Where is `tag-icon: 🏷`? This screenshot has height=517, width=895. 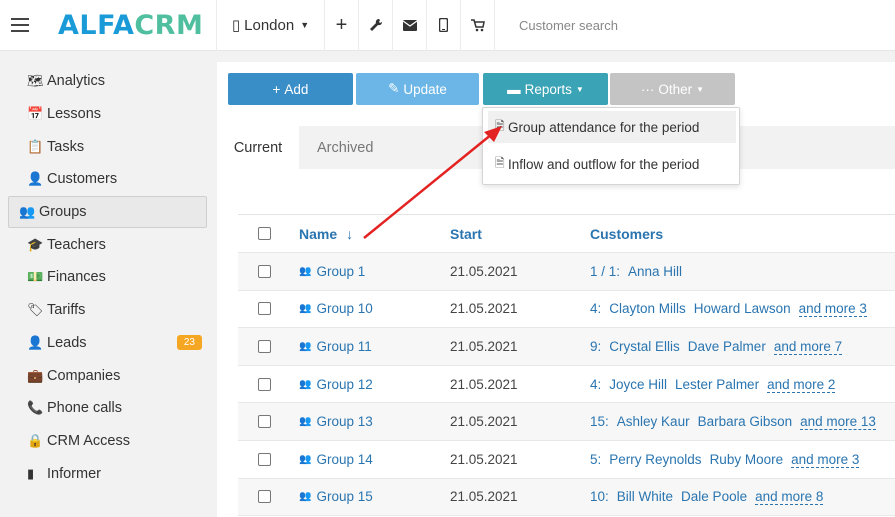
tag-icon: 🏷 is located at coordinates (35, 310).